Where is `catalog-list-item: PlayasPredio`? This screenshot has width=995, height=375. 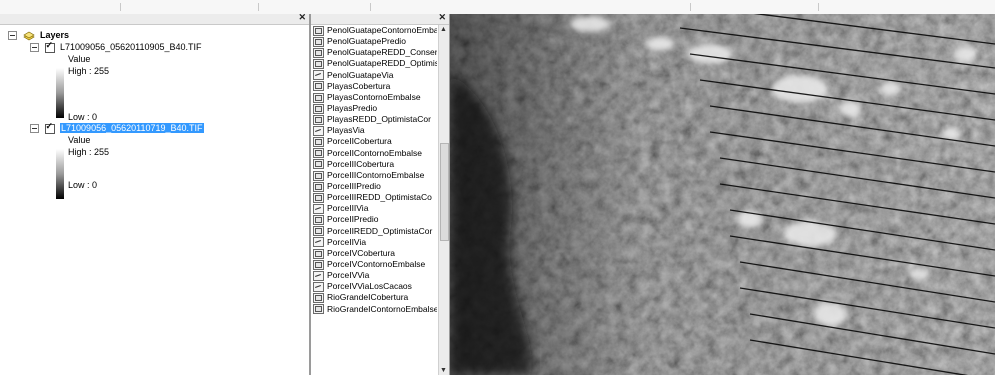 catalog-list-item: PlayasPredio is located at coordinates (375, 108).